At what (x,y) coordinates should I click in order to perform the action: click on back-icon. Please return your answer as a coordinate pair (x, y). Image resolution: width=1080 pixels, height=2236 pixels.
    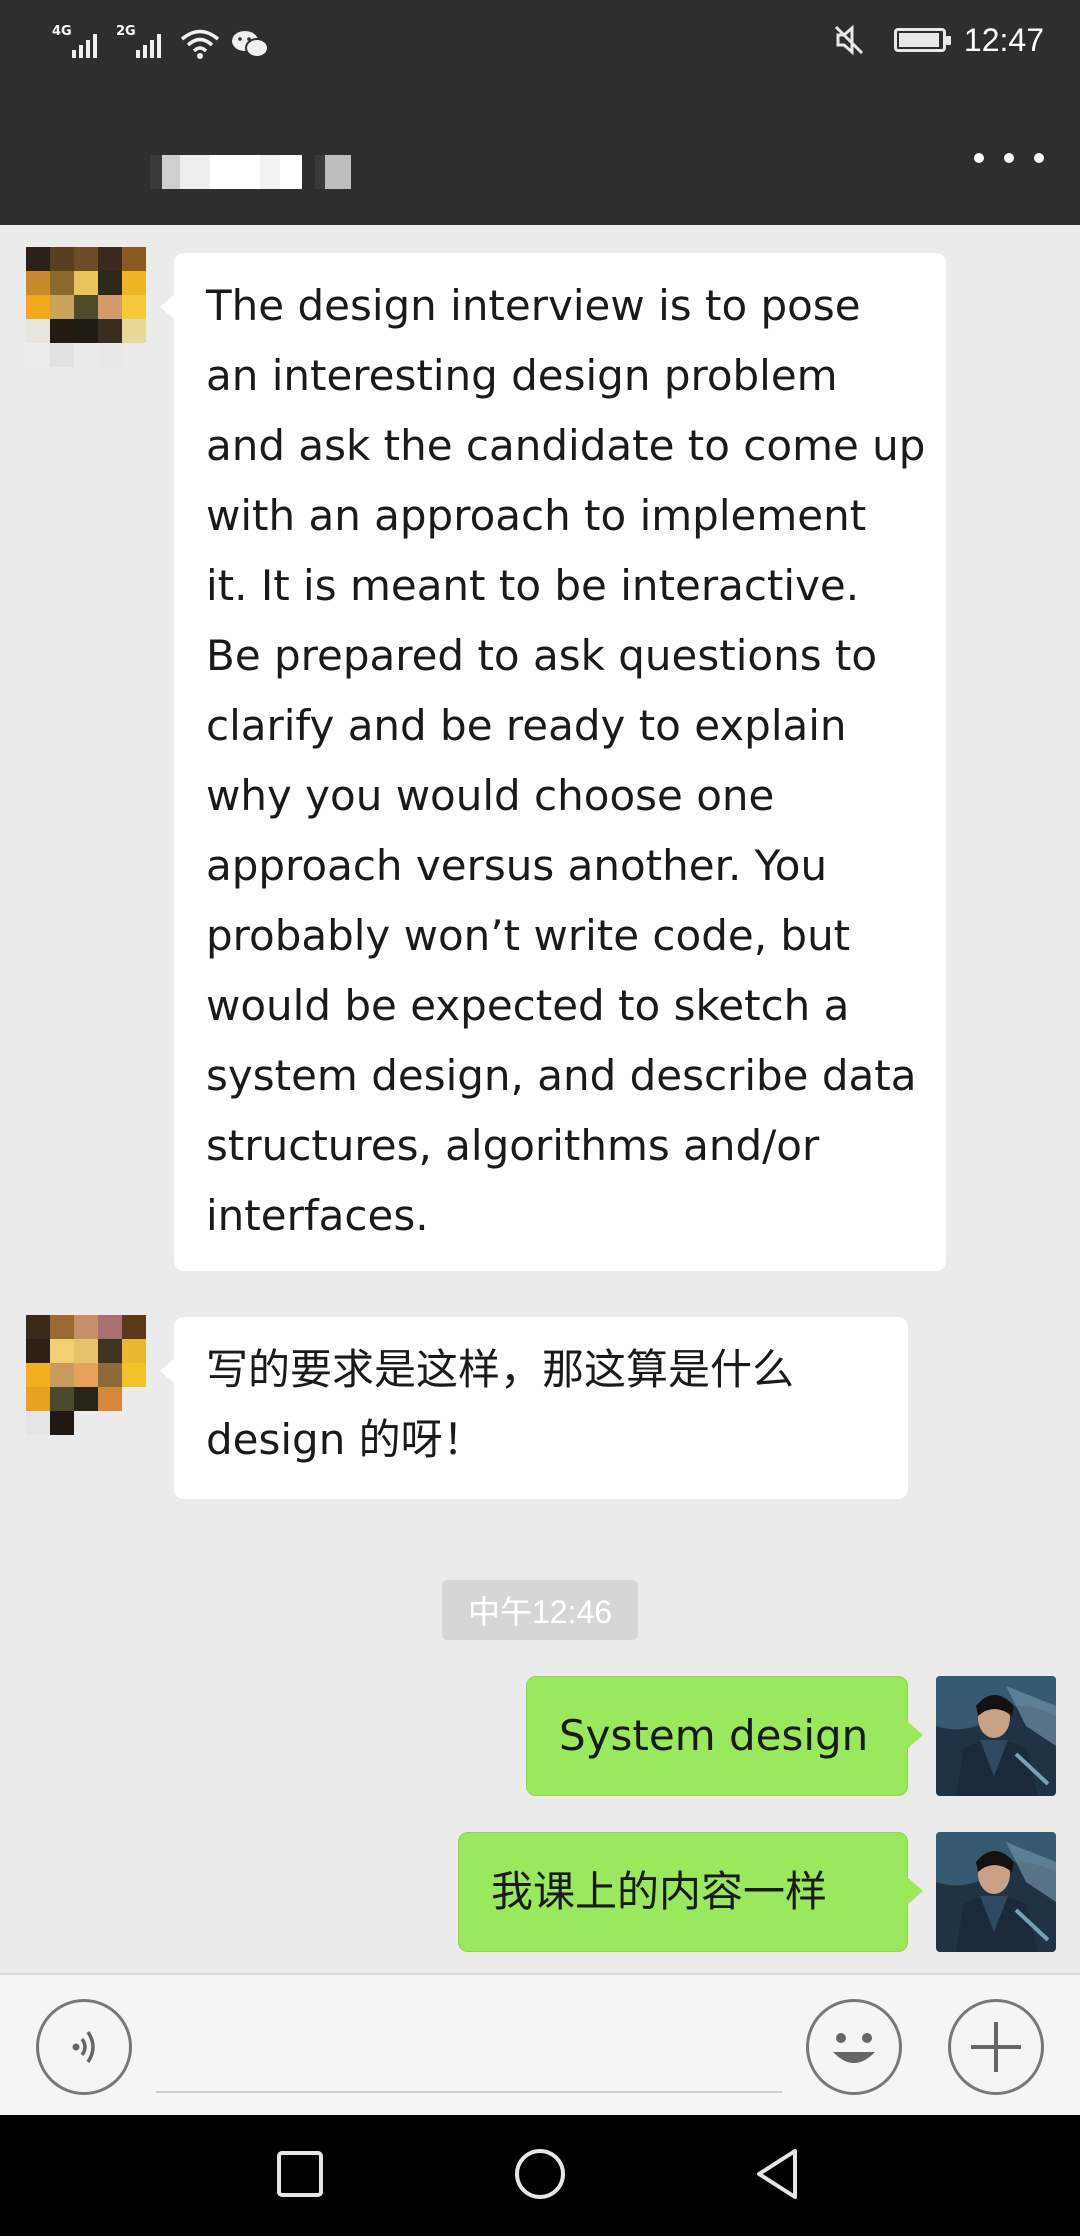
    Looking at the image, I should click on (777, 2174).